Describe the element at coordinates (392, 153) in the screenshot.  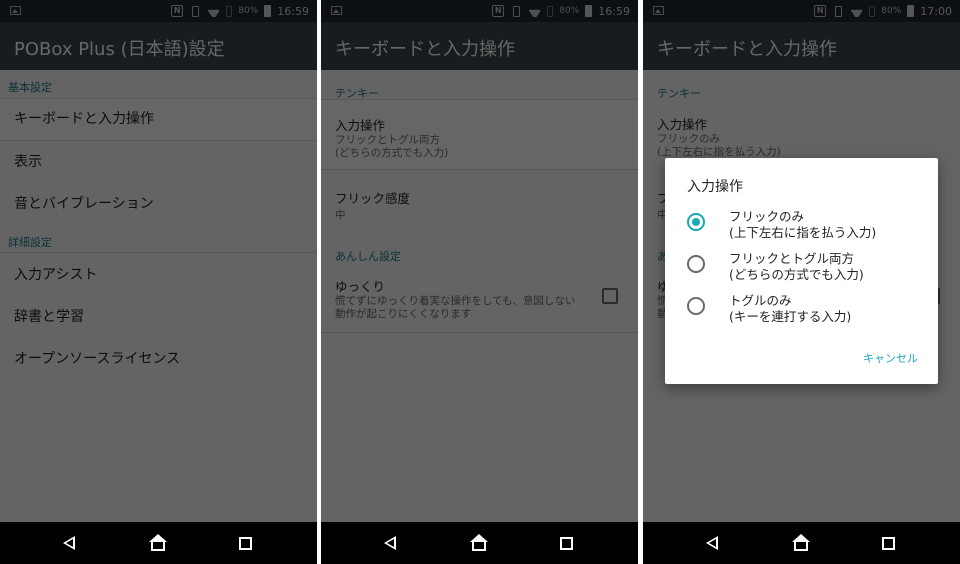
I see `pref-summary: (どちらの方式でも入力)` at that location.